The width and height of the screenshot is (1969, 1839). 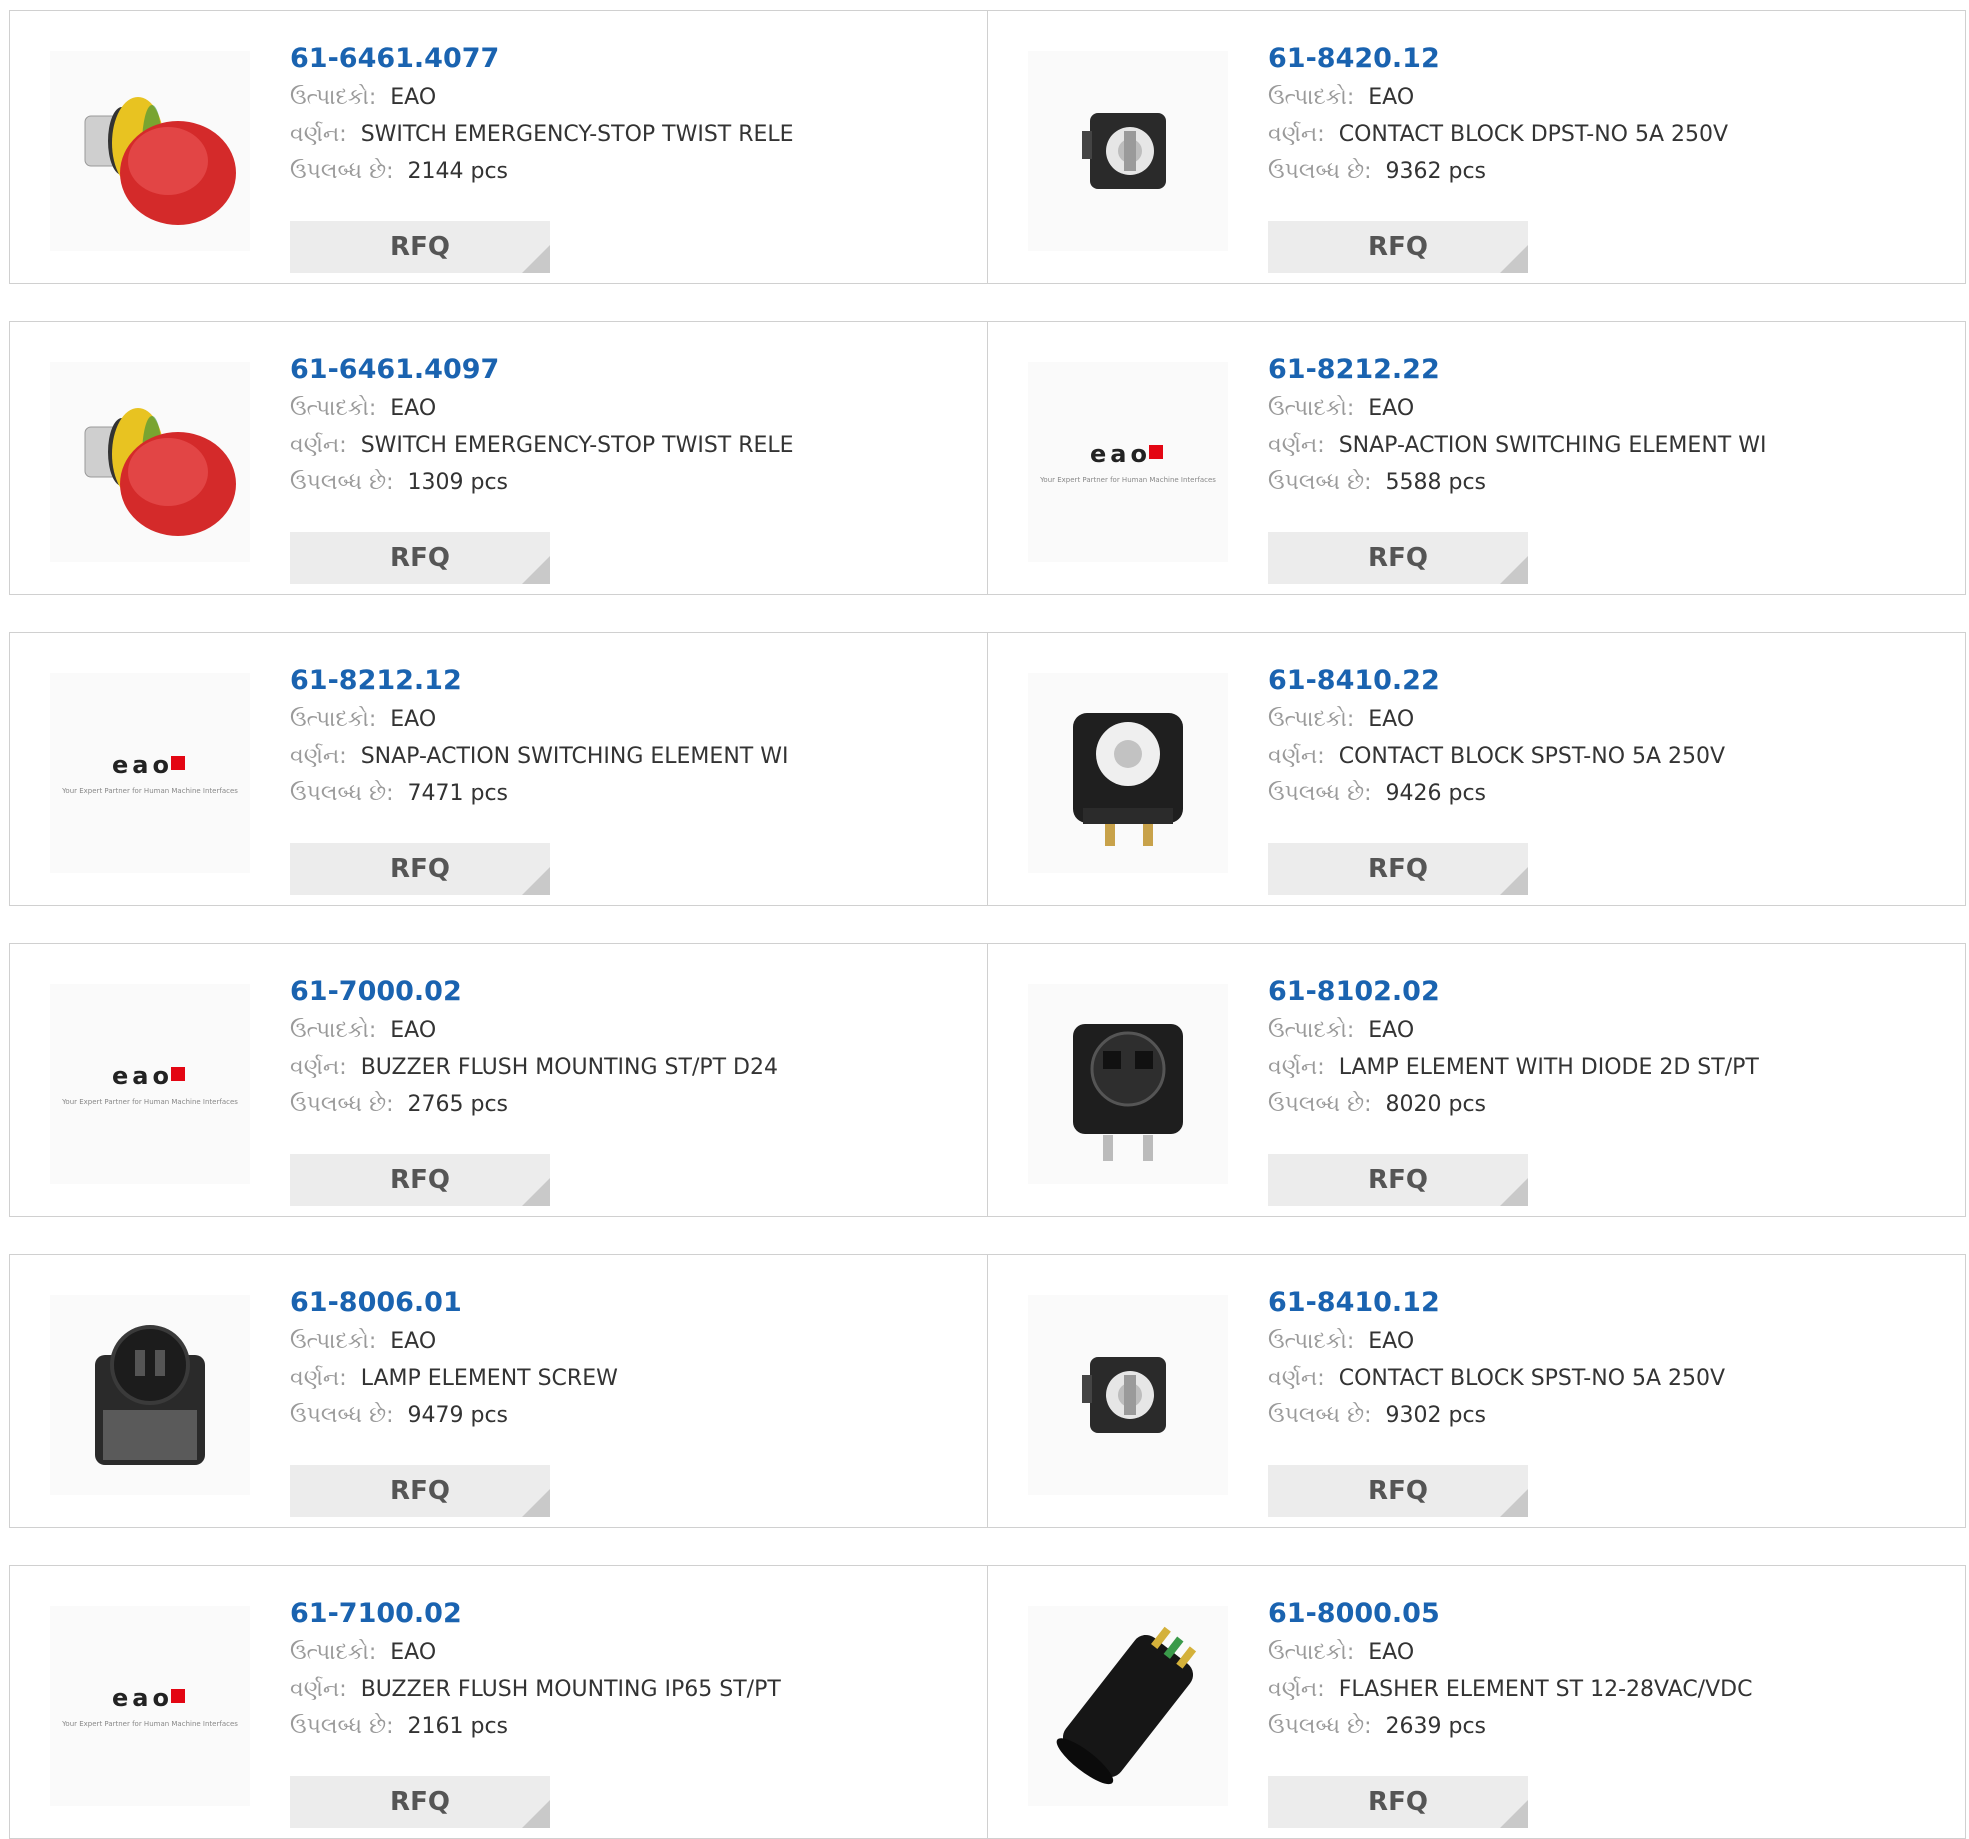 I want to click on description-value: CONTACT BLOCK SPST-NO 5A 250V, so click(x=1532, y=756).